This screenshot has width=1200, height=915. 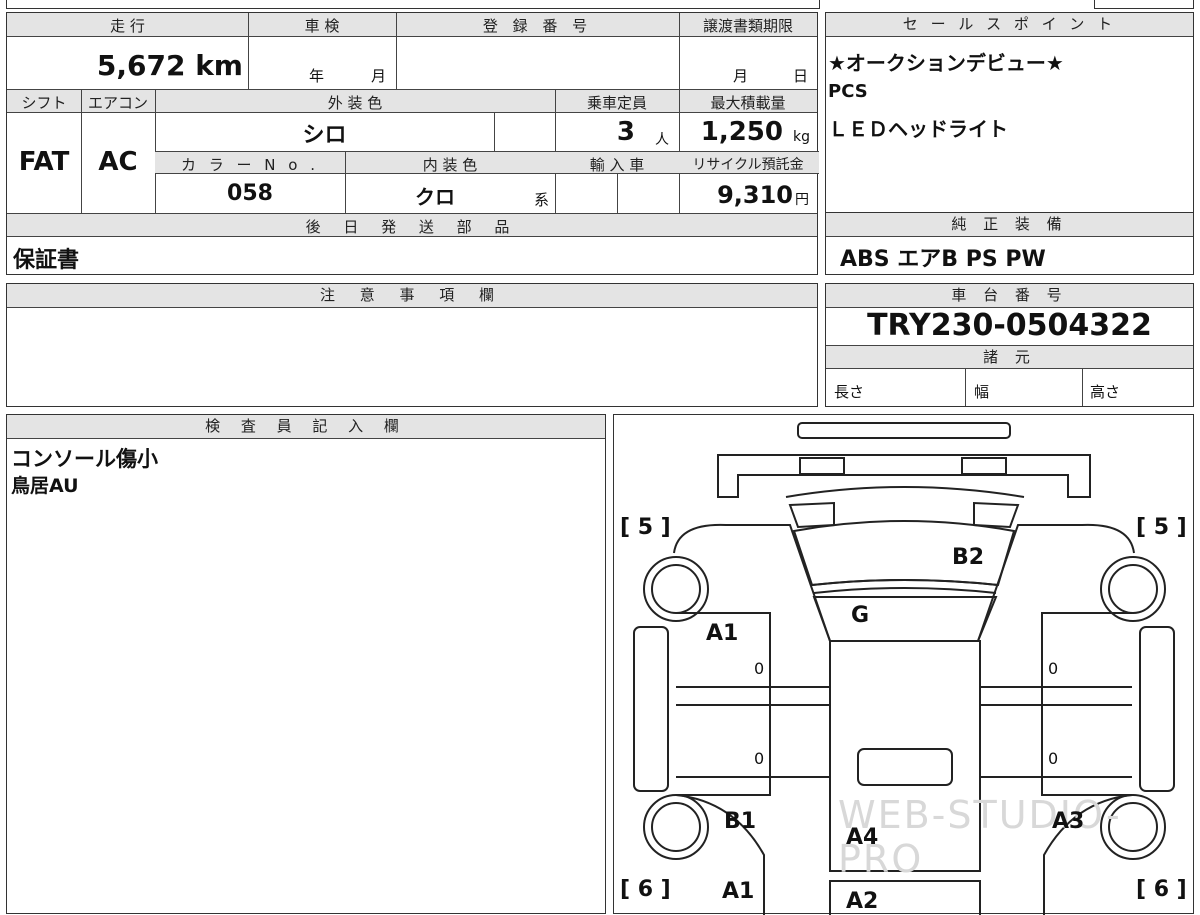 I want to click on inspector-line-1: コンソール傷小, so click(x=84, y=459).